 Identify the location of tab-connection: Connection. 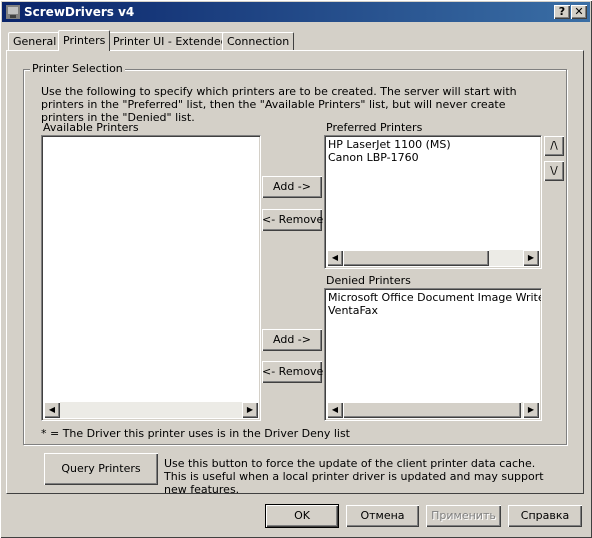
(258, 41).